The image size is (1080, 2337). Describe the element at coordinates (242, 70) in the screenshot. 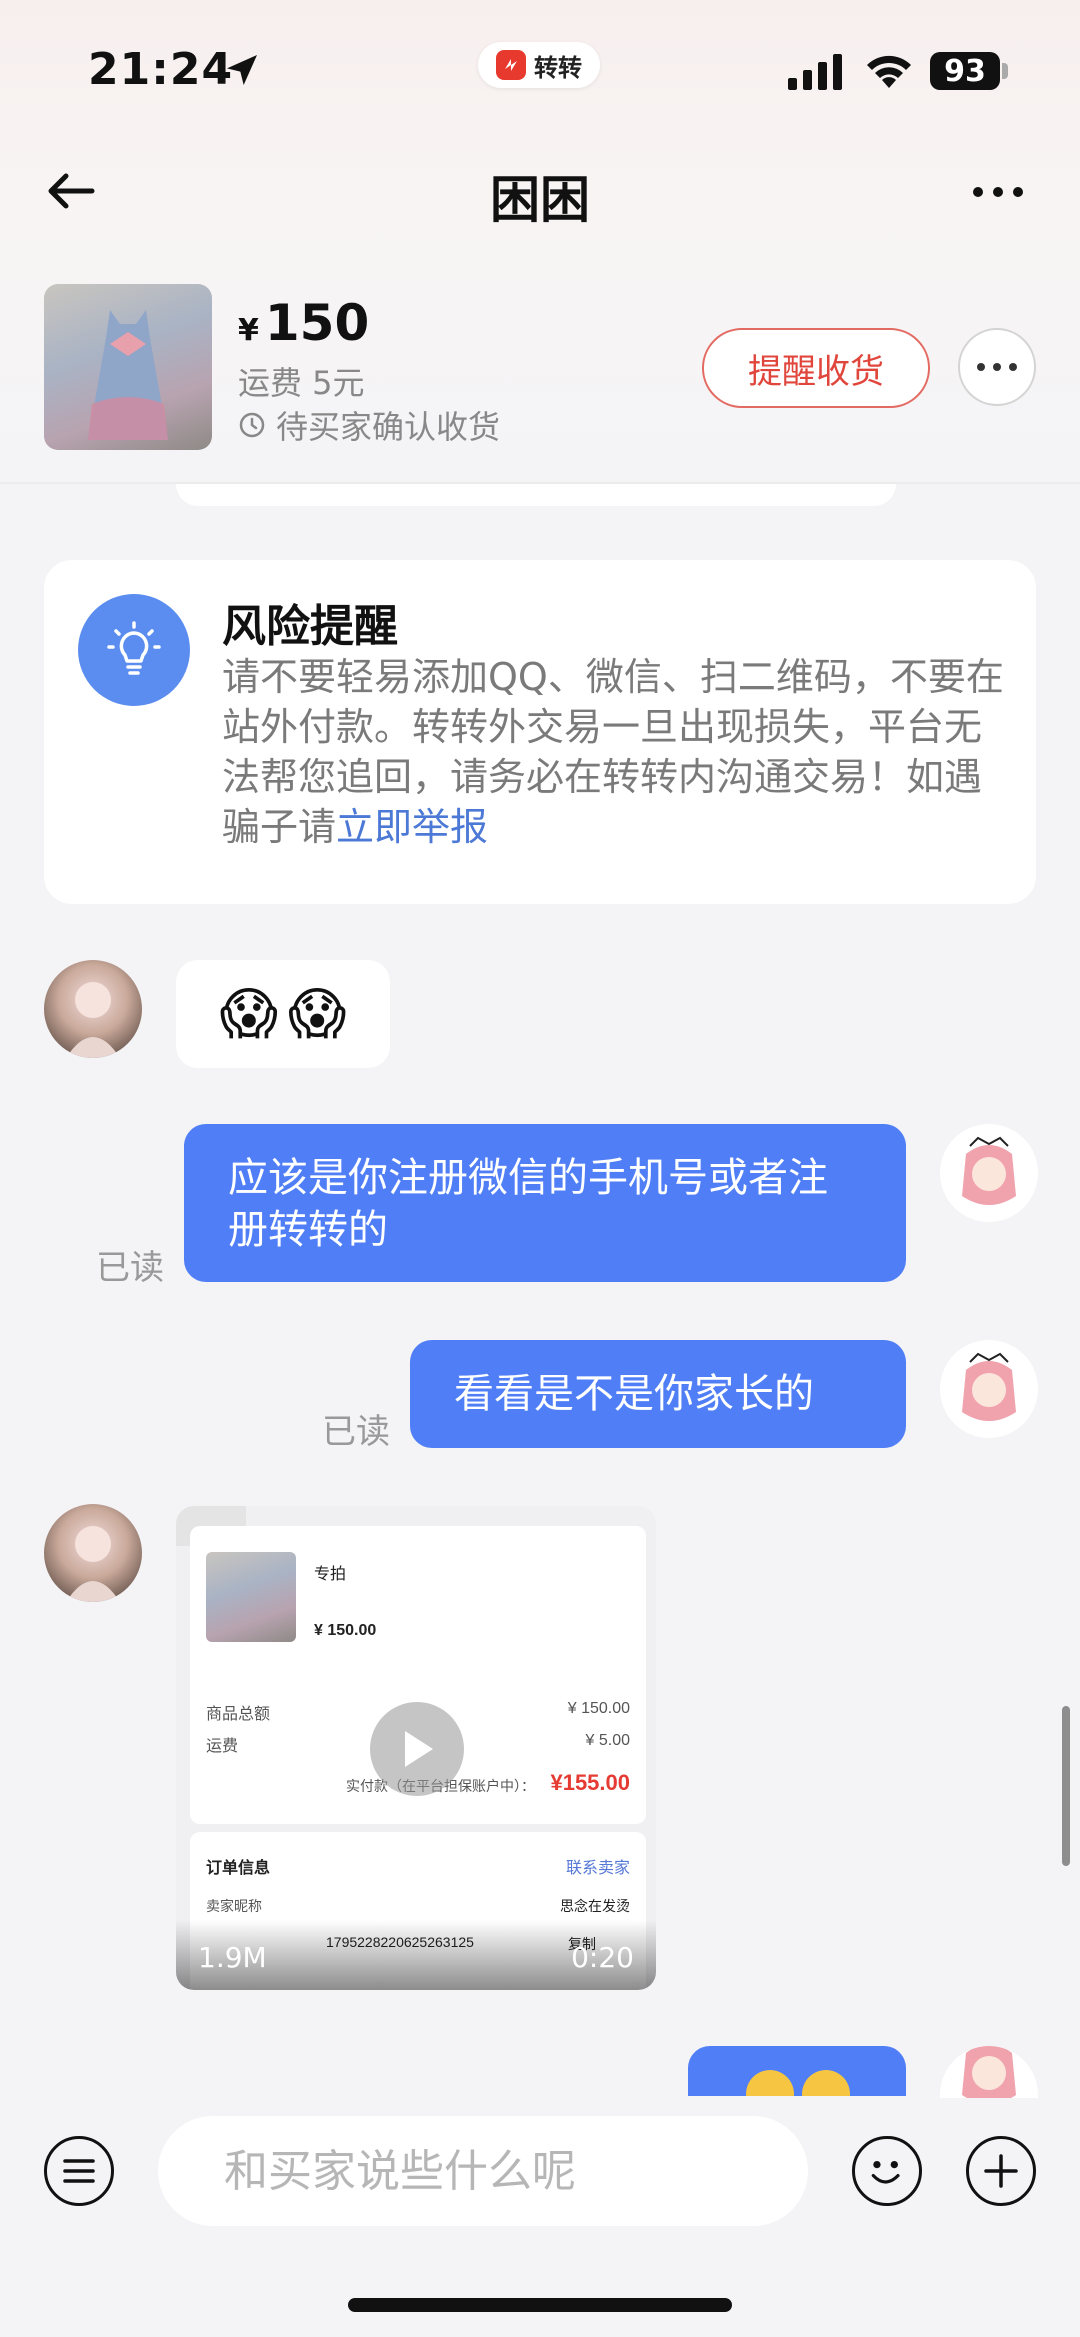

I see `location-arrow-icon` at that location.